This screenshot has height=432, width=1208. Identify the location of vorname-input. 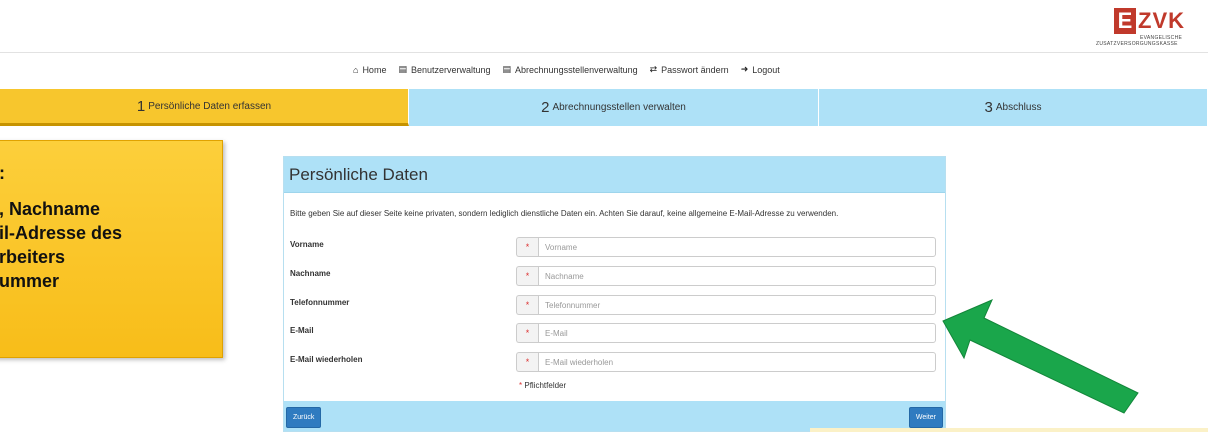
(737, 247).